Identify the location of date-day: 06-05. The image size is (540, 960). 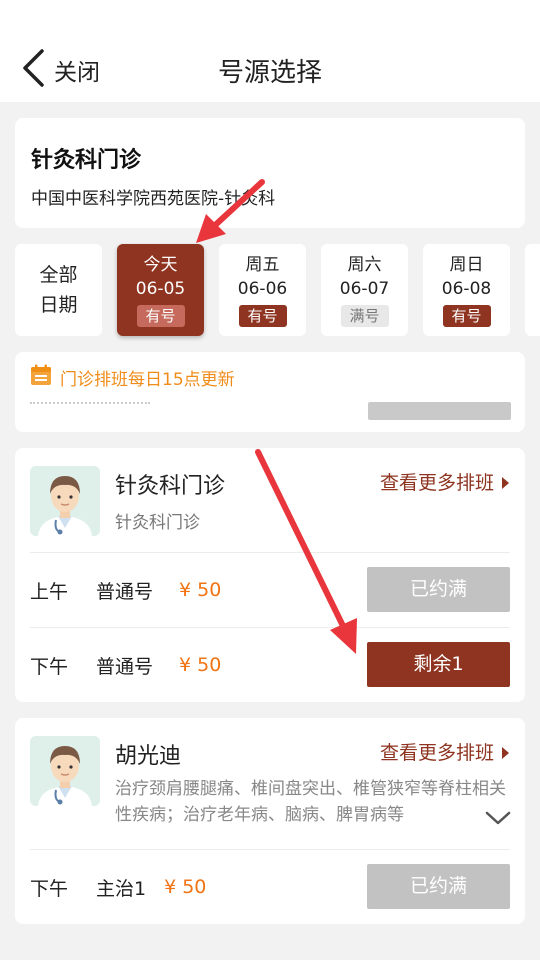
(160, 289).